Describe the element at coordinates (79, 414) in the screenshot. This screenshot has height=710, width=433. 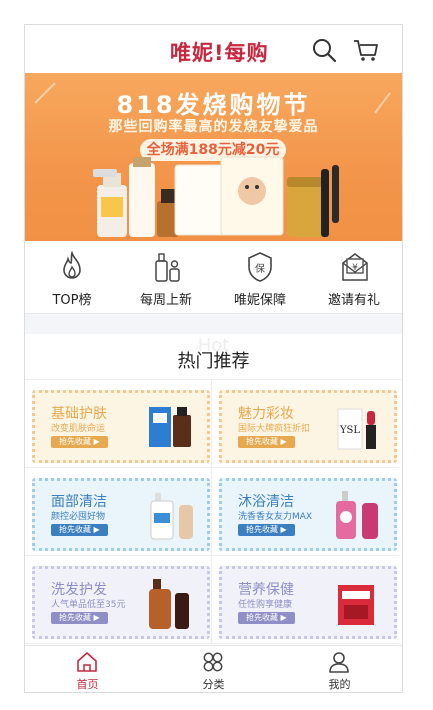
I see `category-title: 基础护肤` at that location.